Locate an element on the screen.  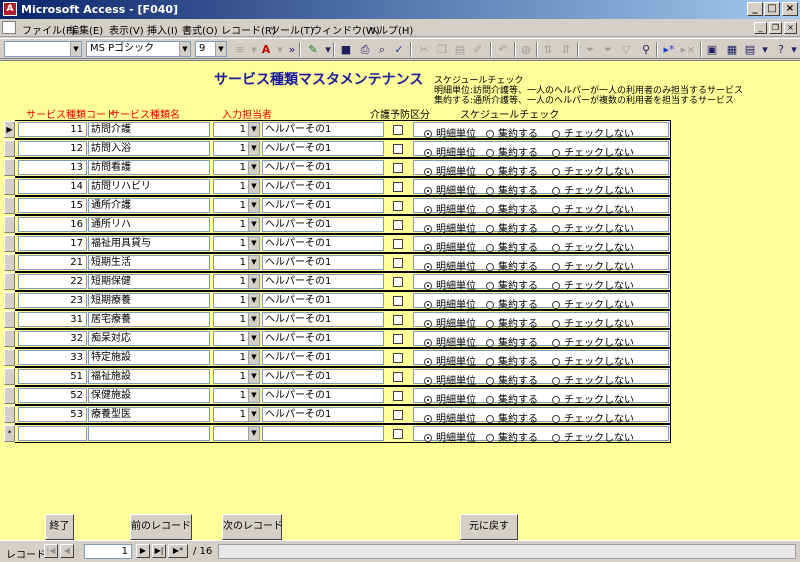
service-code-field: 13 is located at coordinates (52, 167).